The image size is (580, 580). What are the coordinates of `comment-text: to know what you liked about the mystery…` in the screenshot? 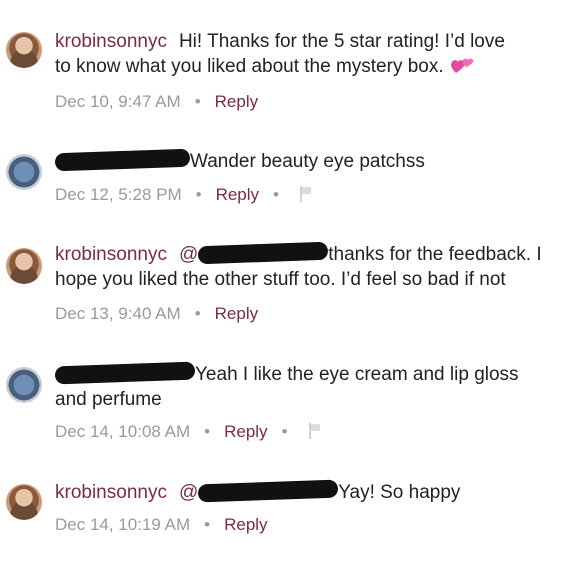 It's located at (249, 66).